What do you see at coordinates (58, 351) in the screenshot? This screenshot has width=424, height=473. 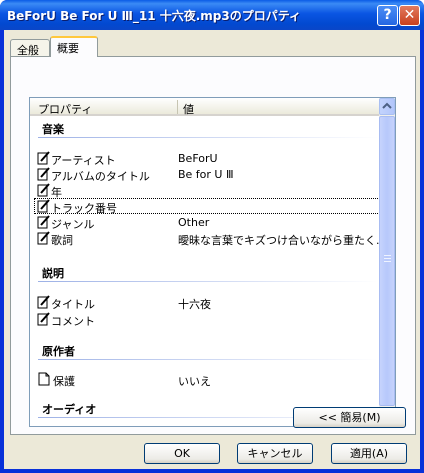 I see `group-origin: 原作者` at bounding box center [58, 351].